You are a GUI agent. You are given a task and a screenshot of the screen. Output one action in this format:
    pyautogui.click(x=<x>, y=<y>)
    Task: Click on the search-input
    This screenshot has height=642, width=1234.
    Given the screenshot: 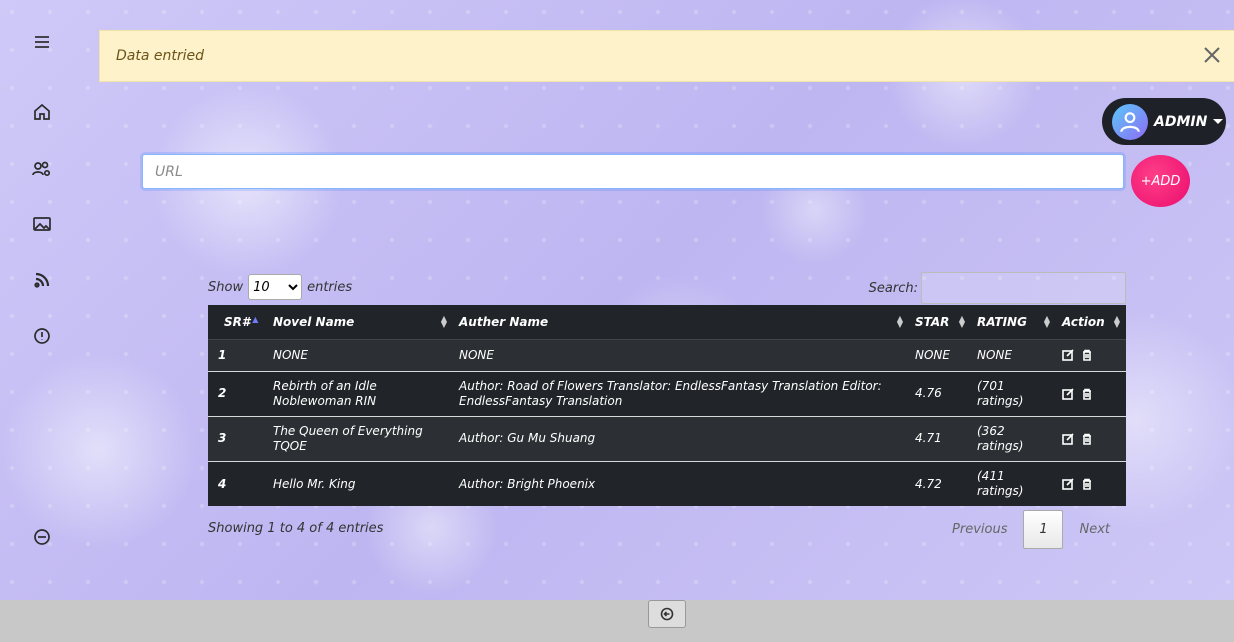 What is the action you would take?
    pyautogui.click(x=1023, y=288)
    